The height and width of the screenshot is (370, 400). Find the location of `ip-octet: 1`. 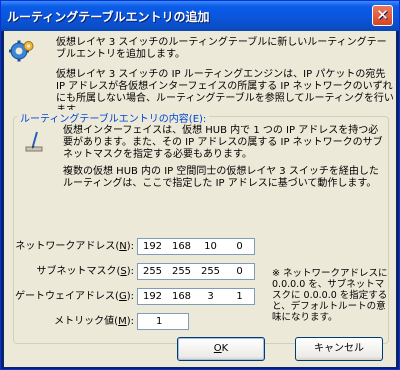

ip-octet: 1 is located at coordinates (239, 296).